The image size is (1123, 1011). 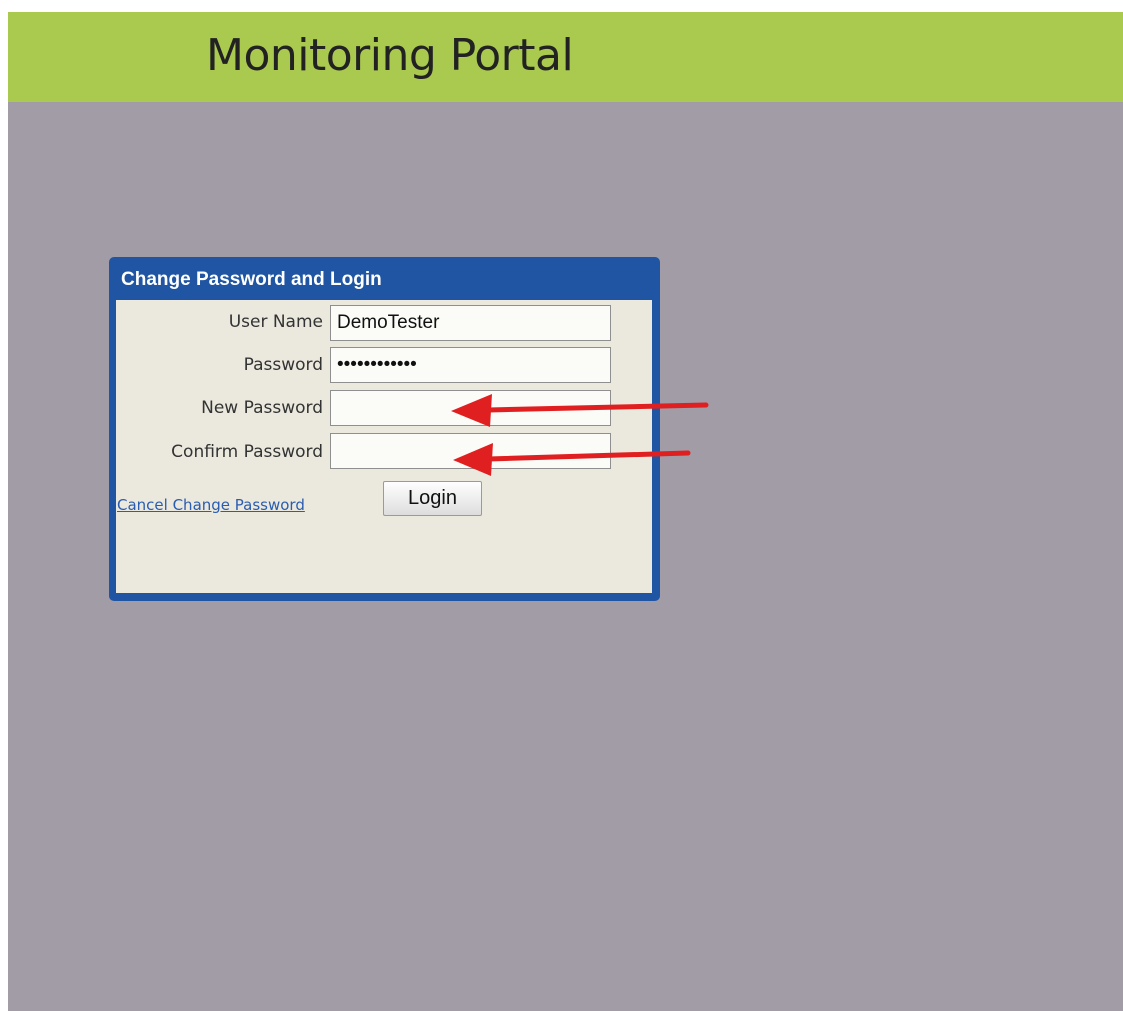 I want to click on password-label: Password, so click(x=283, y=365).